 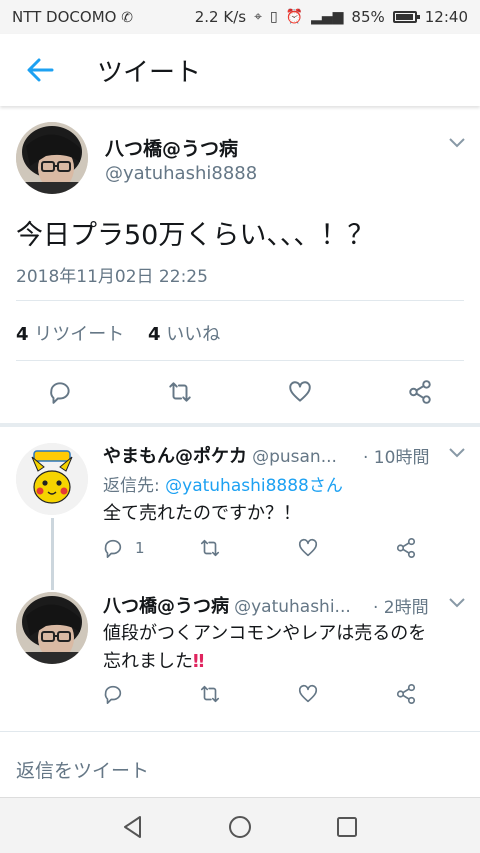 What do you see at coordinates (134, 486) in the screenshot?
I see `reply-to-prefix: 返信先:` at bounding box center [134, 486].